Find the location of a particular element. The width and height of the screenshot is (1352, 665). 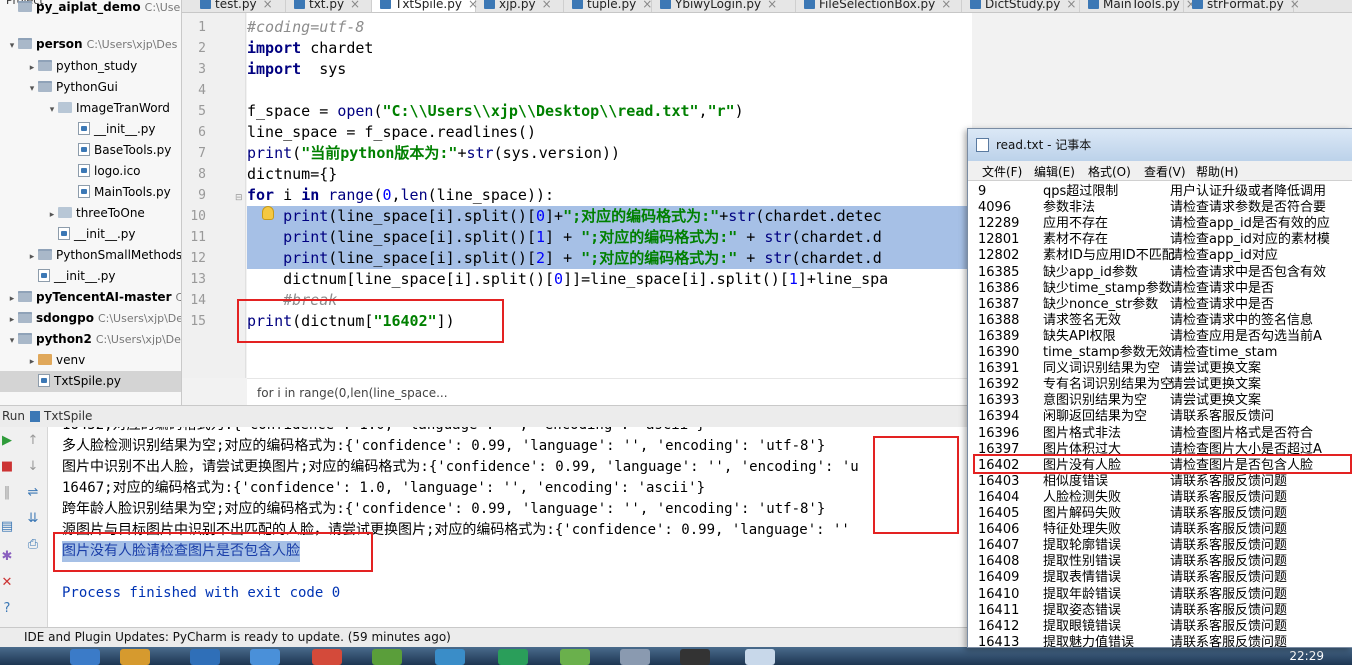

close-icon: ✕ is located at coordinates (7, 582).